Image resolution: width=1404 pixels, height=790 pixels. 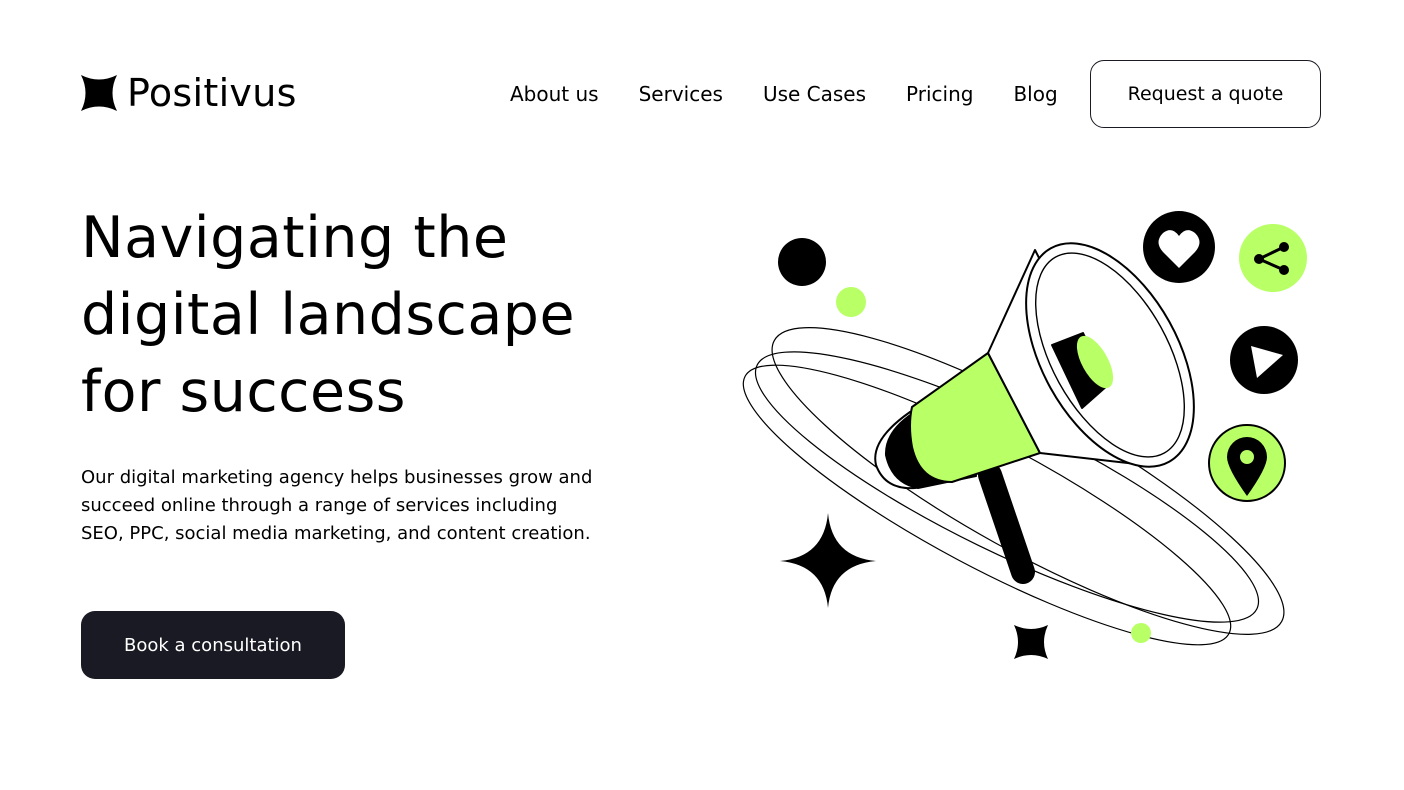 I want to click on nav-services: Services, so click(x=681, y=94).